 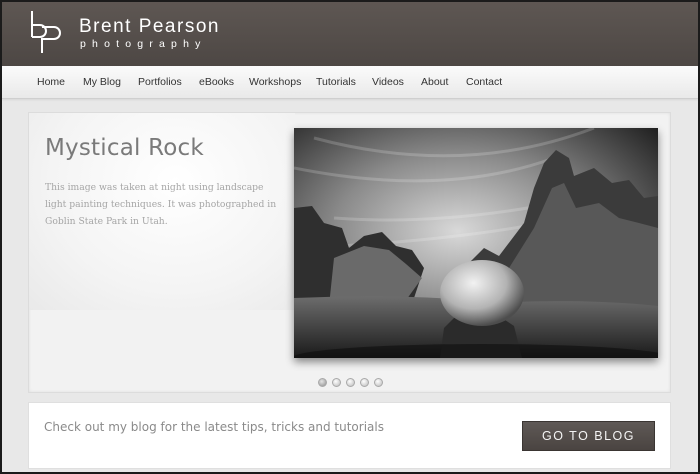 What do you see at coordinates (388, 82) in the screenshot?
I see `nav-item-videos: Videos` at bounding box center [388, 82].